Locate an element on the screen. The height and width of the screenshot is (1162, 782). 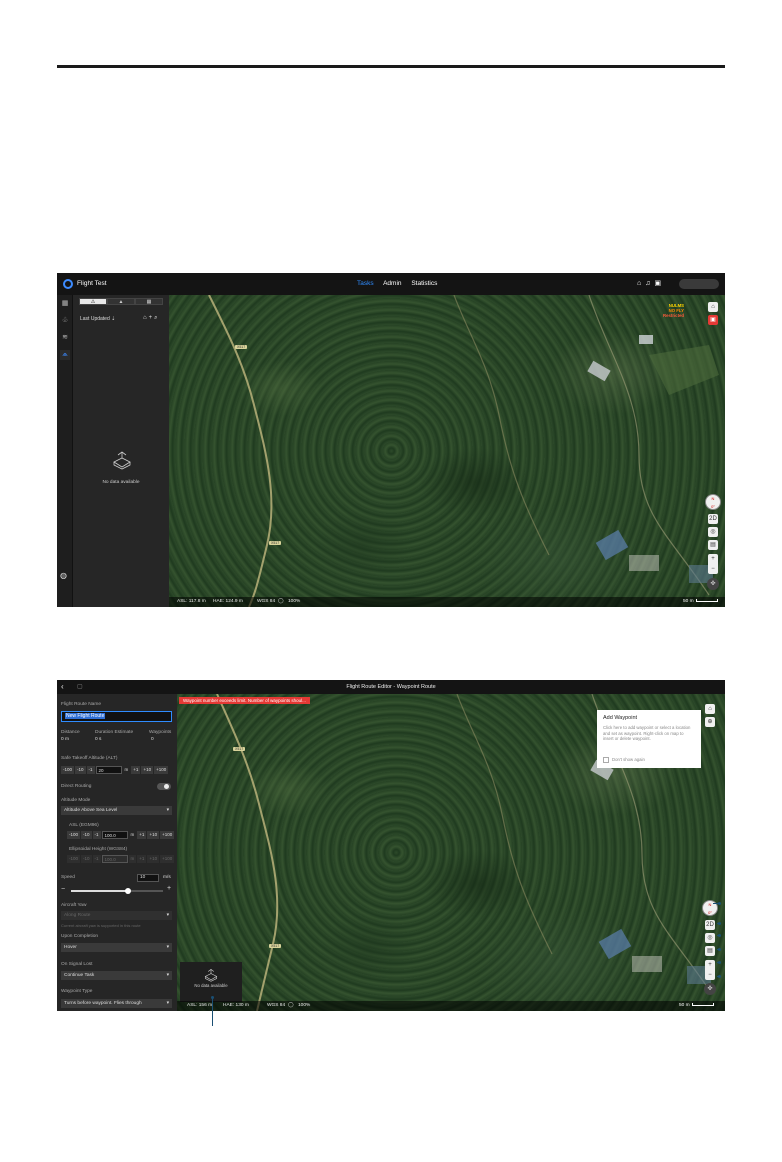
compass-icon: N 0° is located at coordinates (713, 502).